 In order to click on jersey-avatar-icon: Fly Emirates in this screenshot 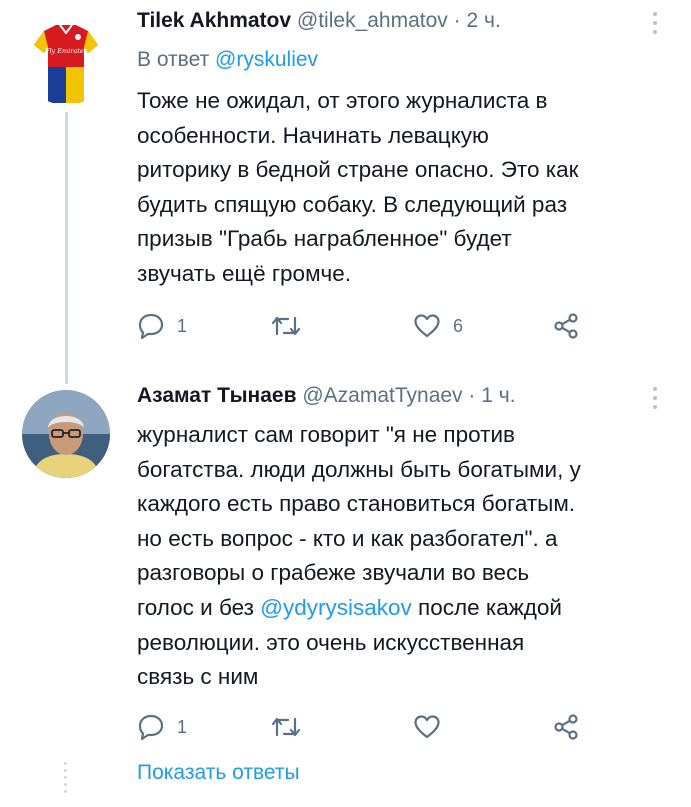, I will do `click(66, 61)`.